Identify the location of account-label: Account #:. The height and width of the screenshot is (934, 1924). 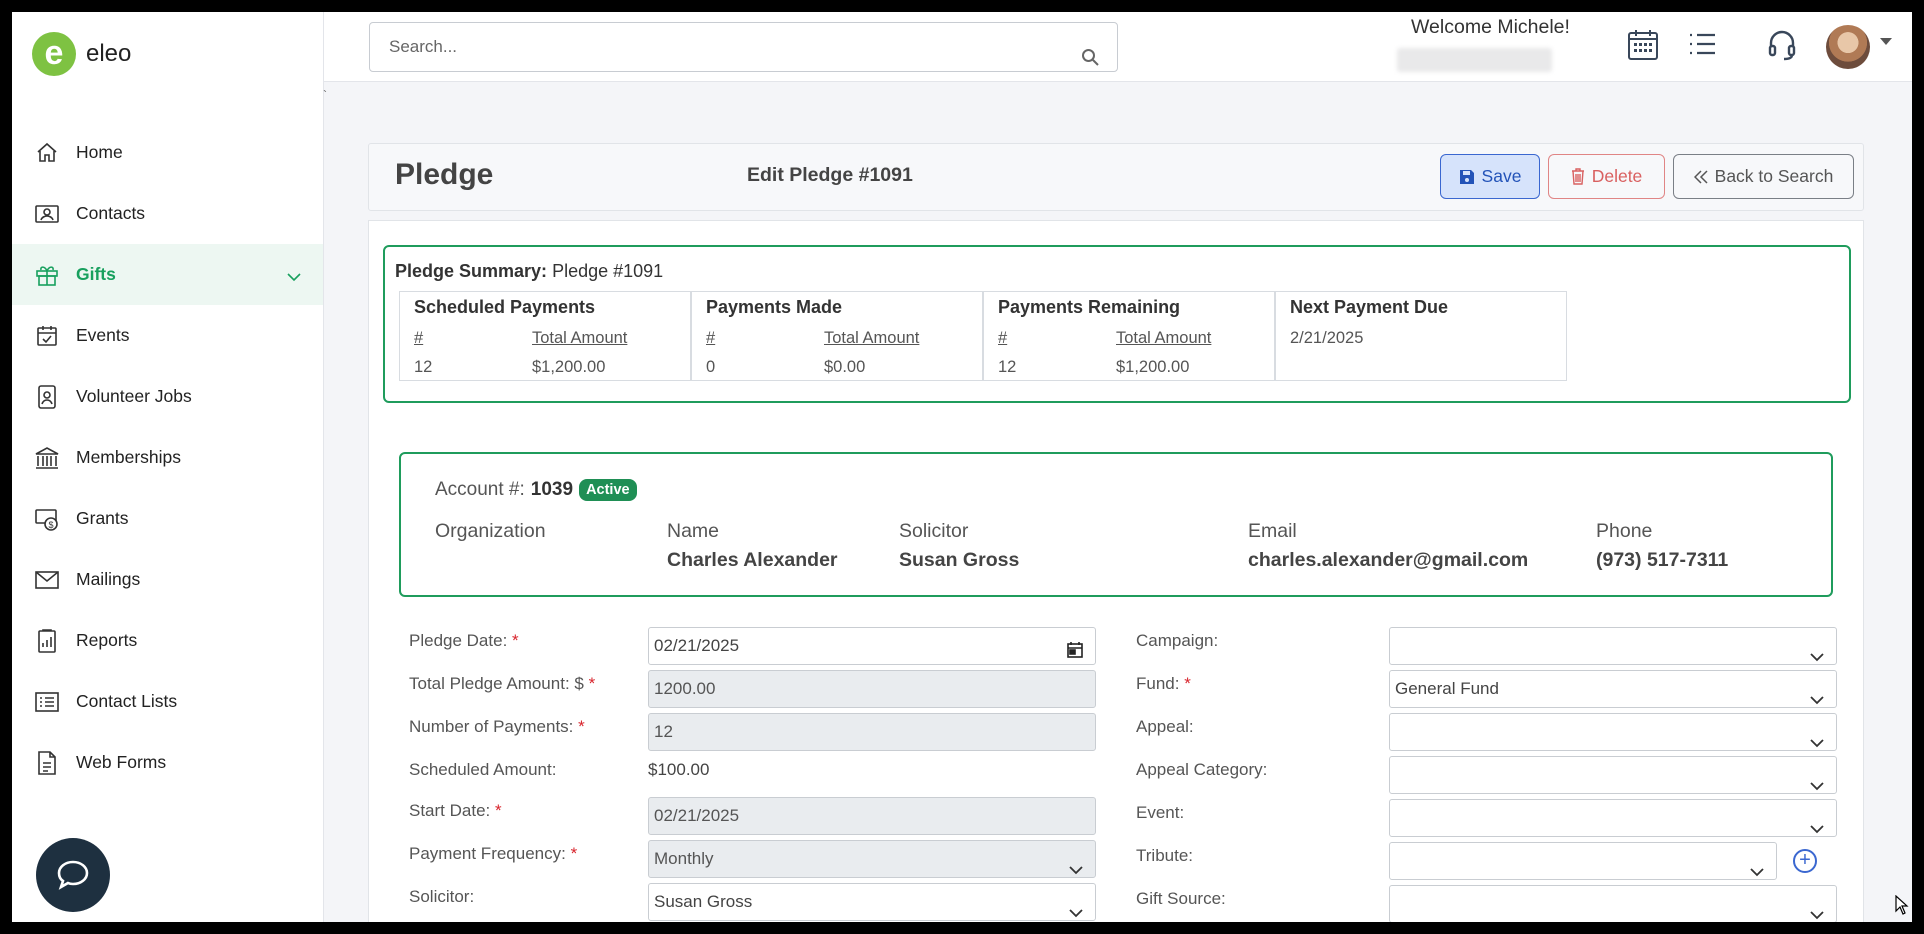
(480, 489).